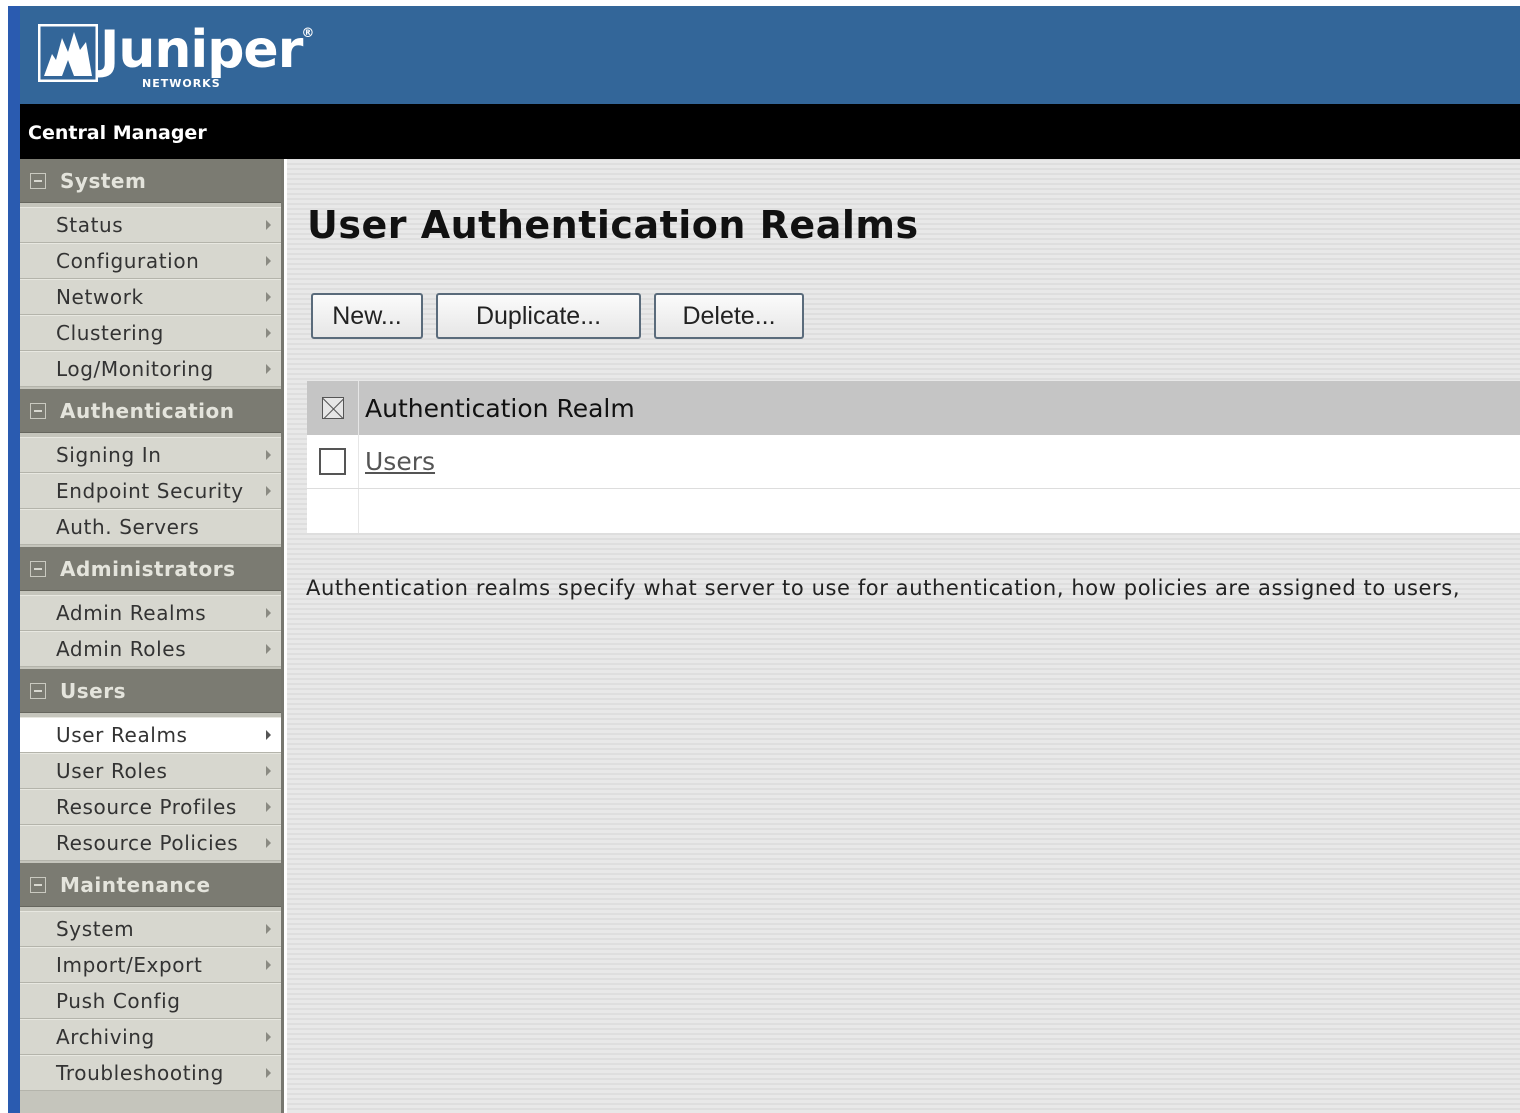 The height and width of the screenshot is (1113, 1520). Describe the element at coordinates (150, 649) in the screenshot. I see `sidebar-item-admin-roles: Admin Roles` at that location.